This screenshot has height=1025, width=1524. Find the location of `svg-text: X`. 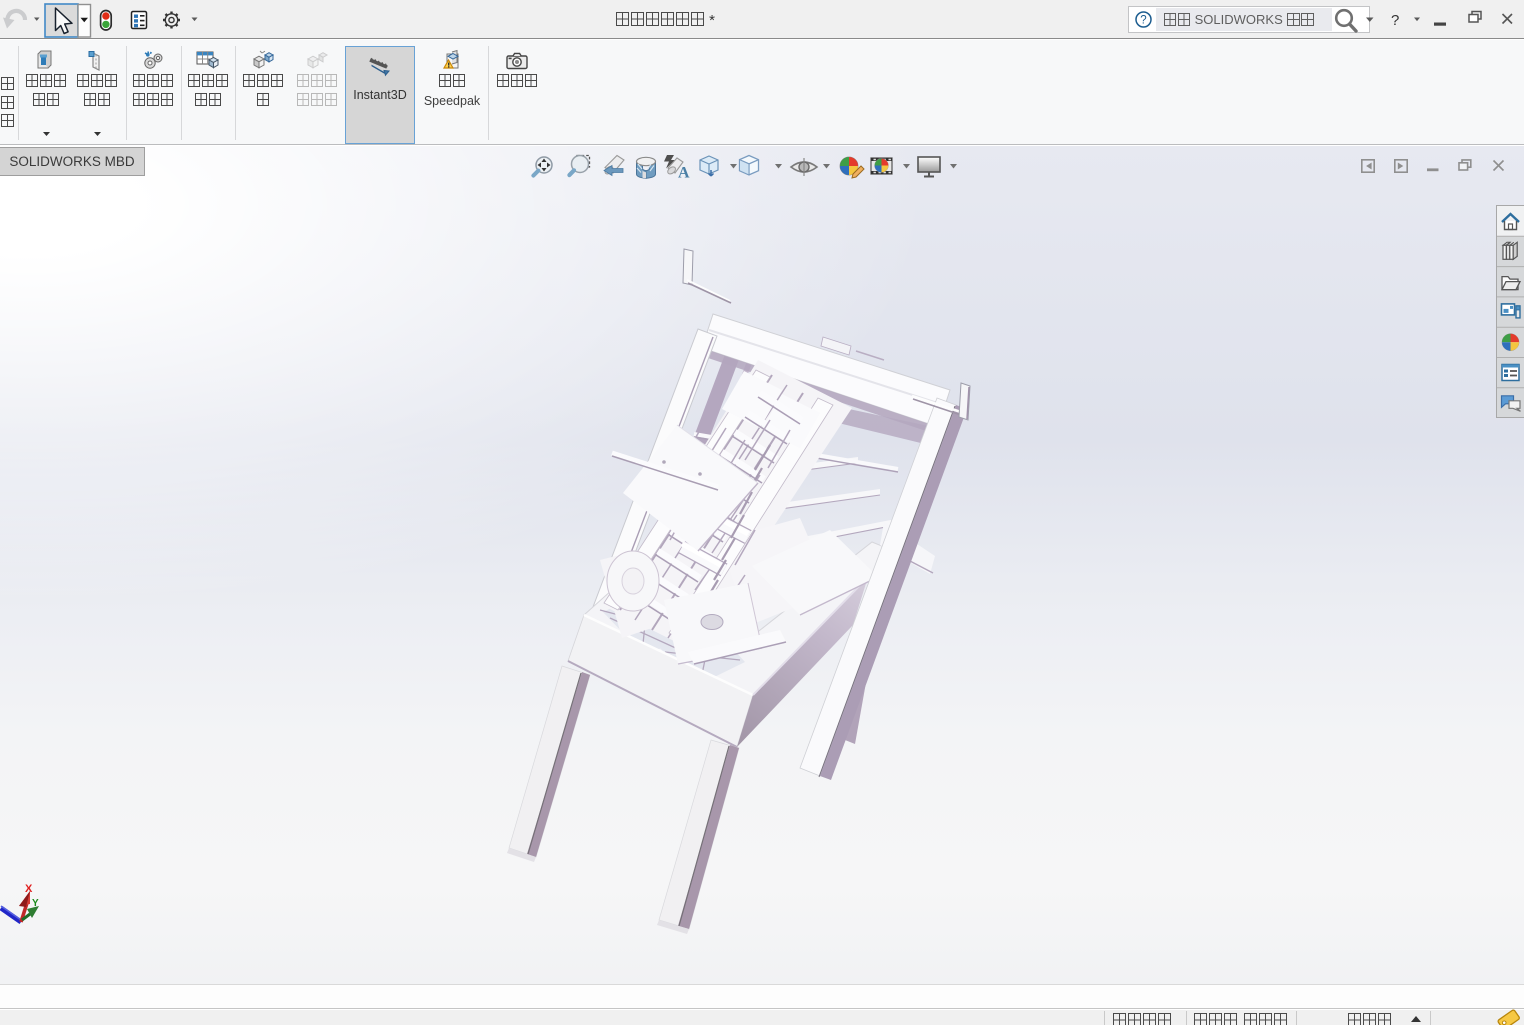

svg-text: X is located at coordinates (29, 889).